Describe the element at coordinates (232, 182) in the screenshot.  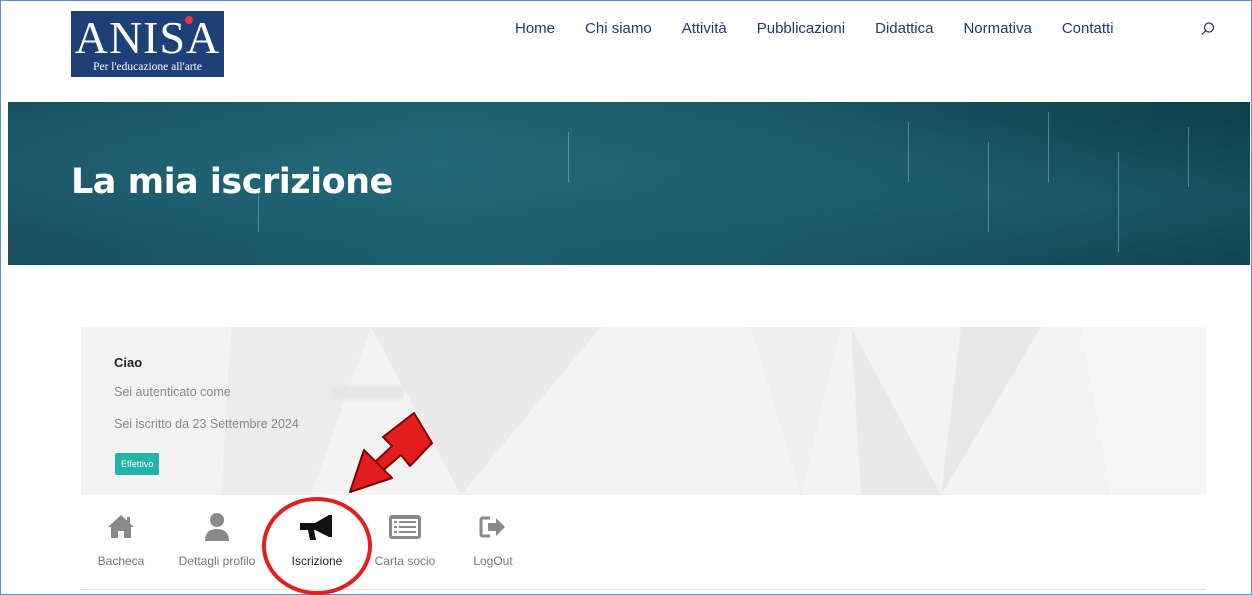
I see `page-title: La mia iscrizione` at that location.